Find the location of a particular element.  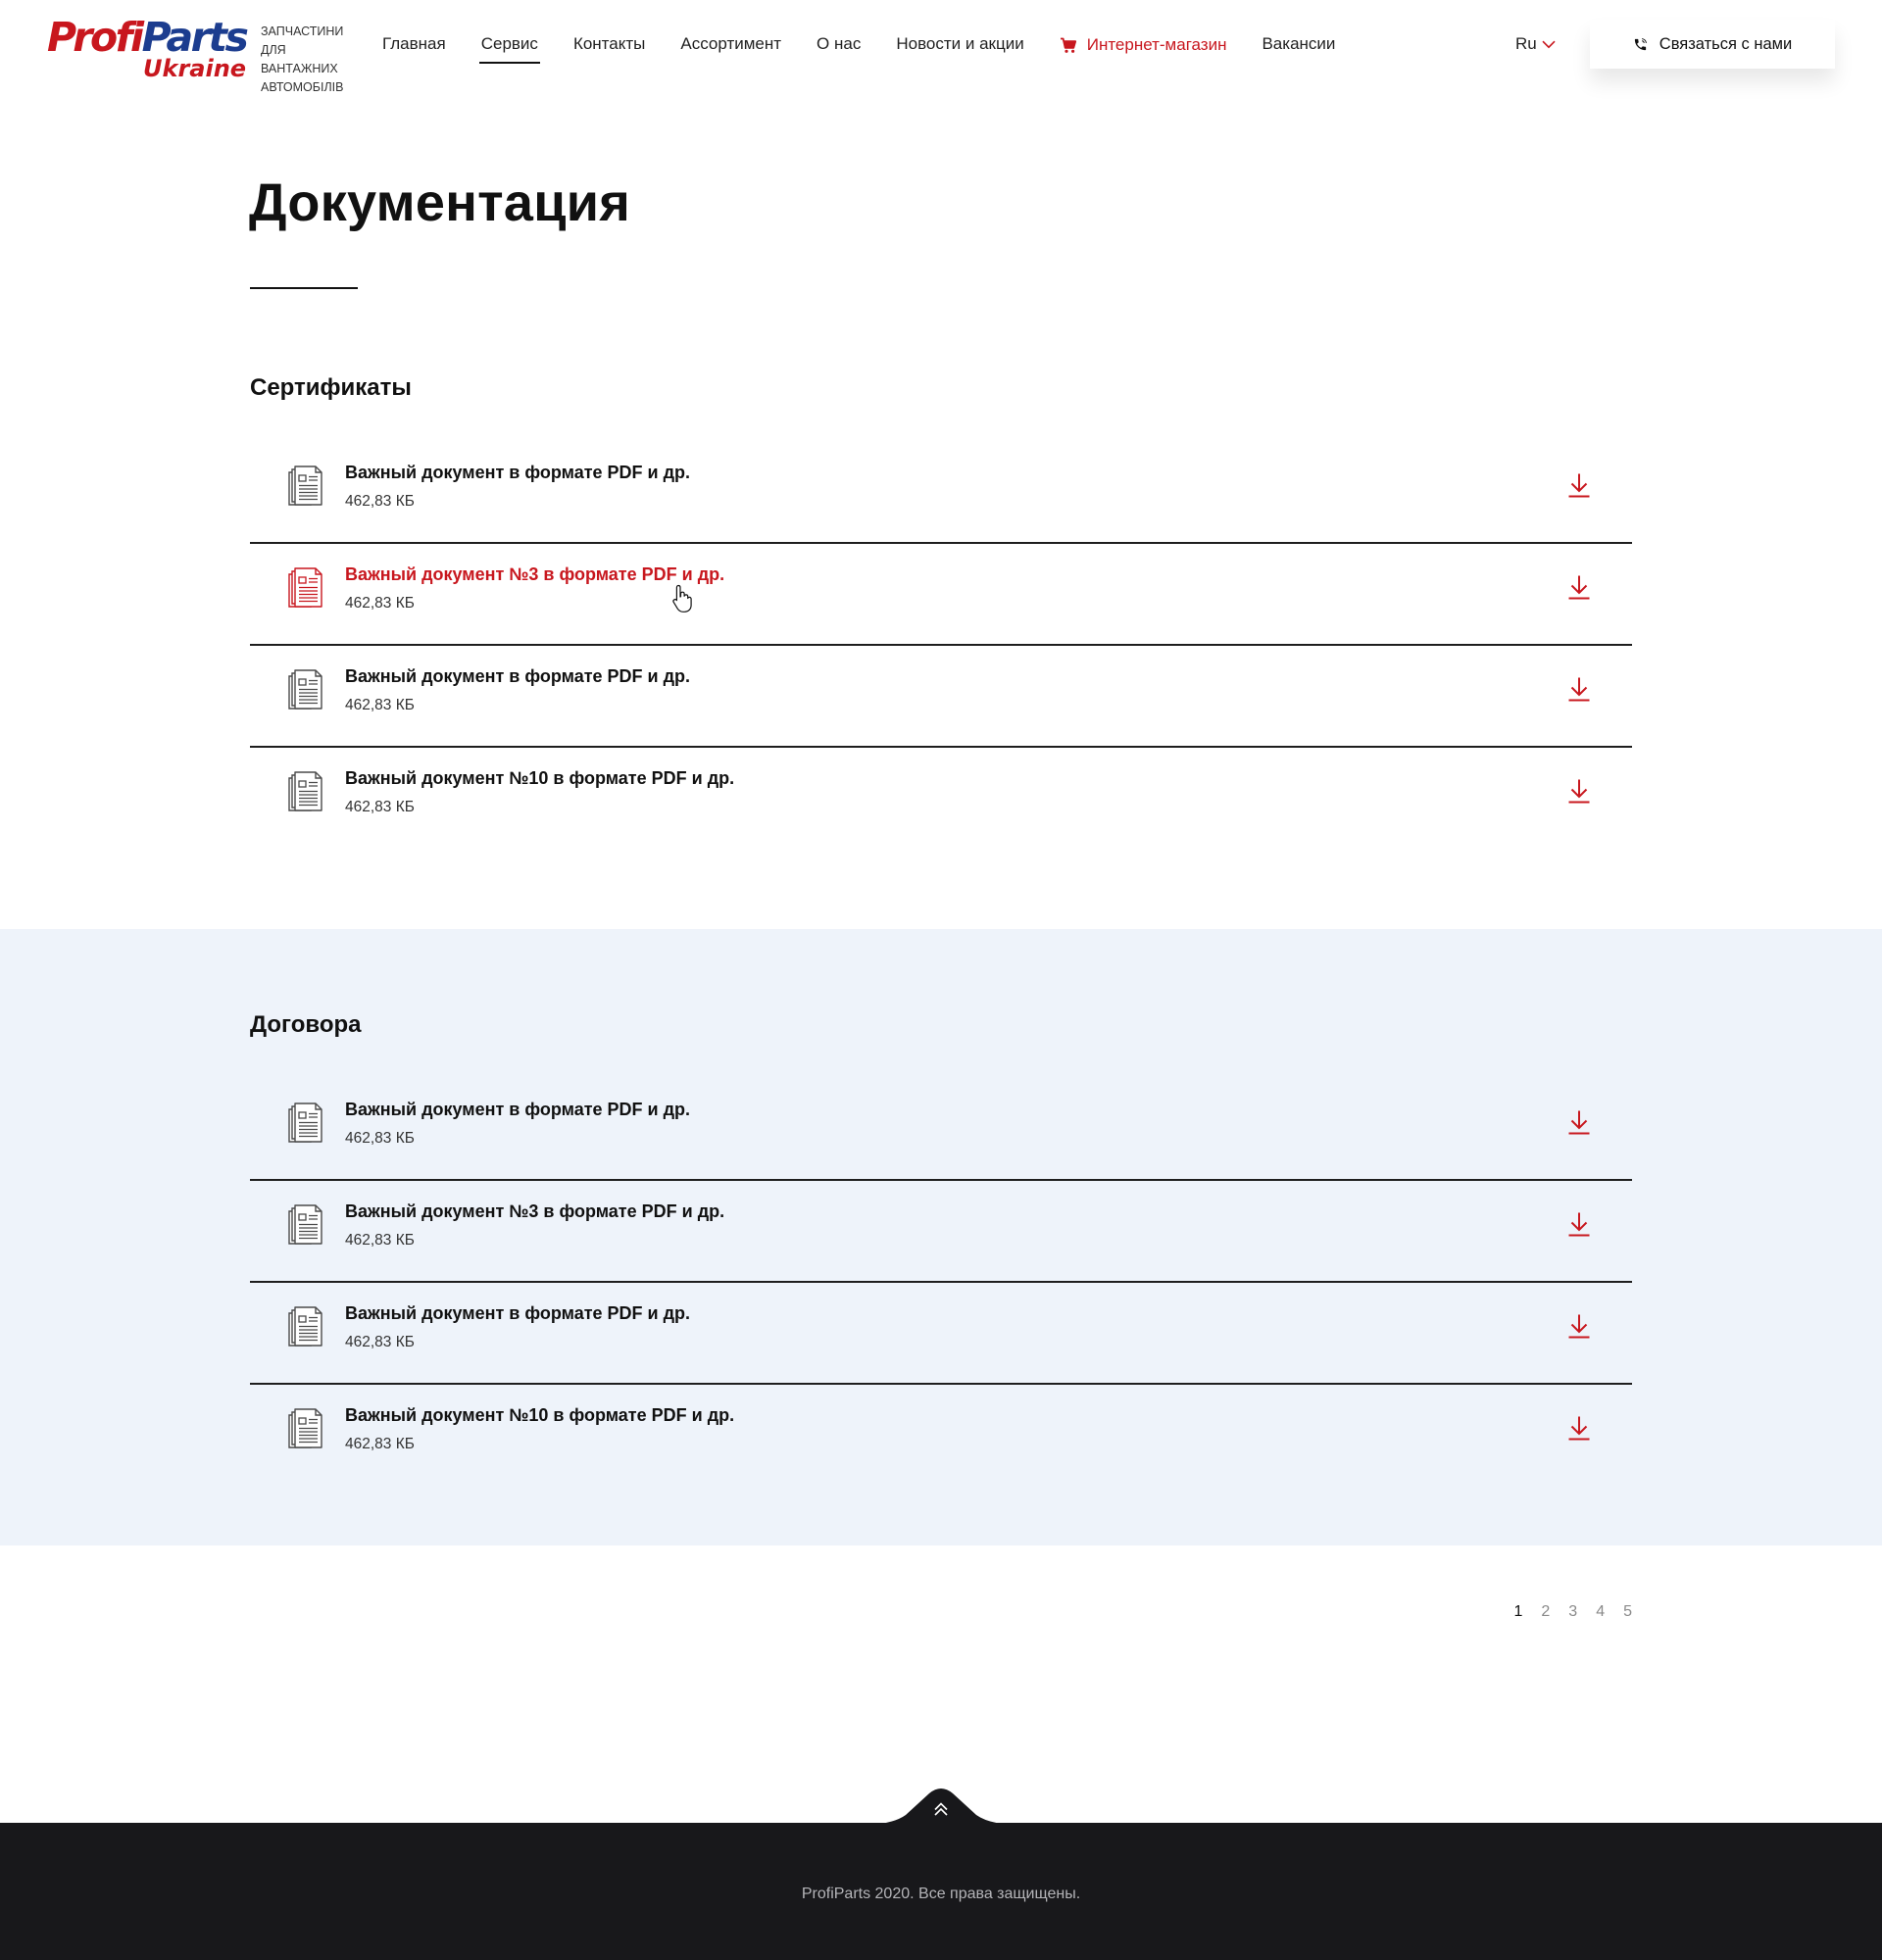

copyright-text: ProfiParts 2020. Все права защищены. is located at coordinates (941, 1894).